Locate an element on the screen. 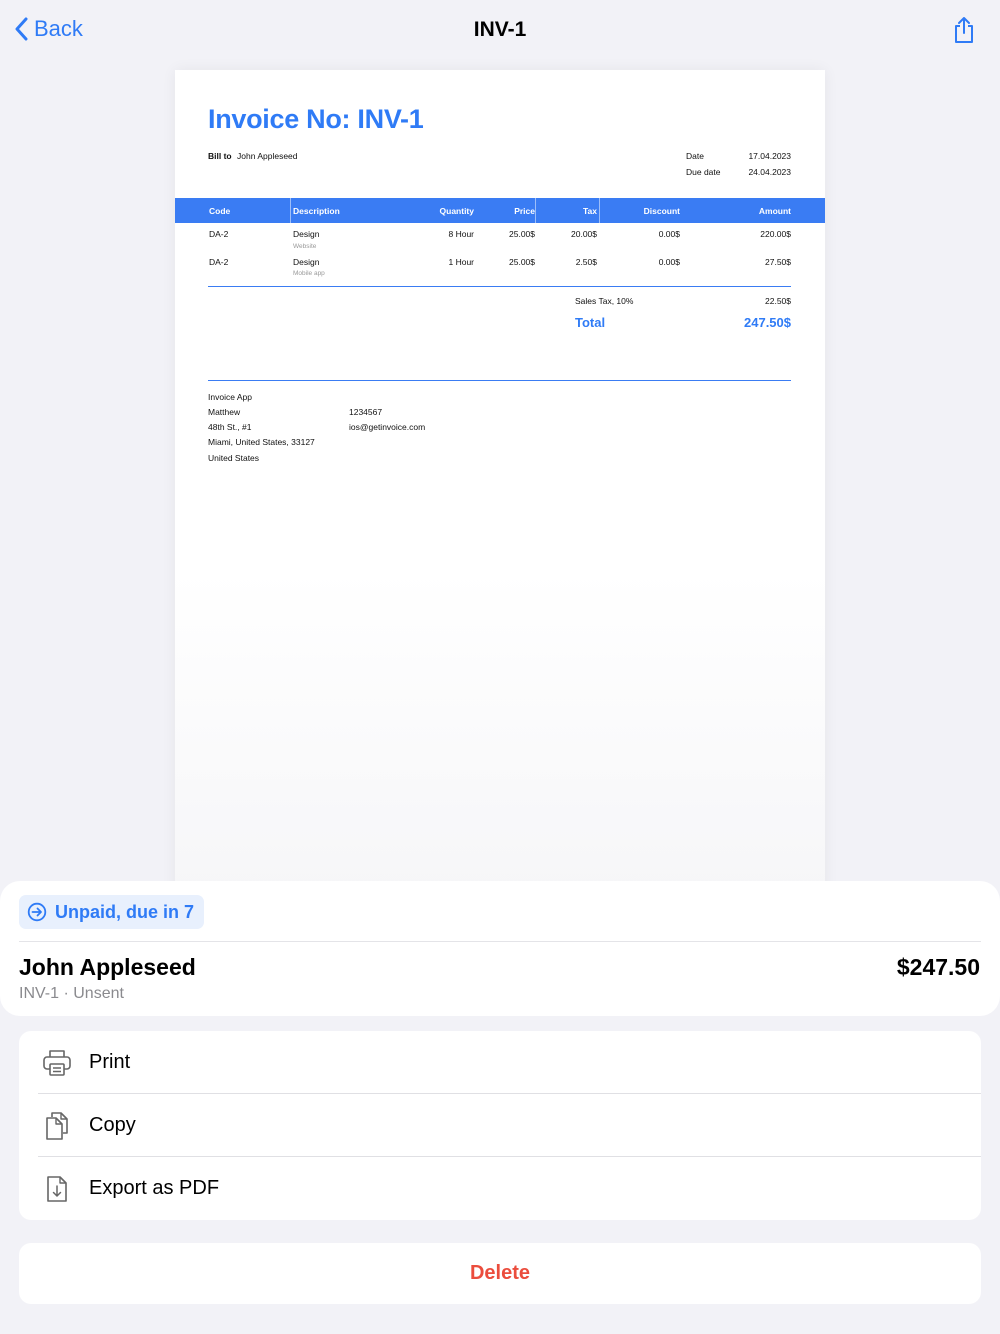 This screenshot has width=1000, height=1334. footer-city: Miami, United States, 33127 is located at coordinates (261, 442).